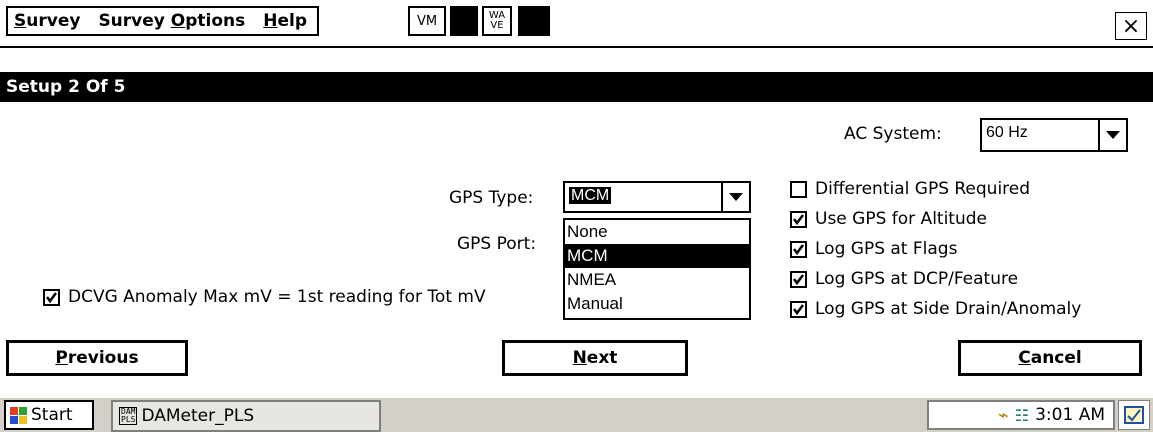 The height and width of the screenshot is (432, 1153). I want to click on menu-group: Survey Survey Options Help, so click(163, 21).